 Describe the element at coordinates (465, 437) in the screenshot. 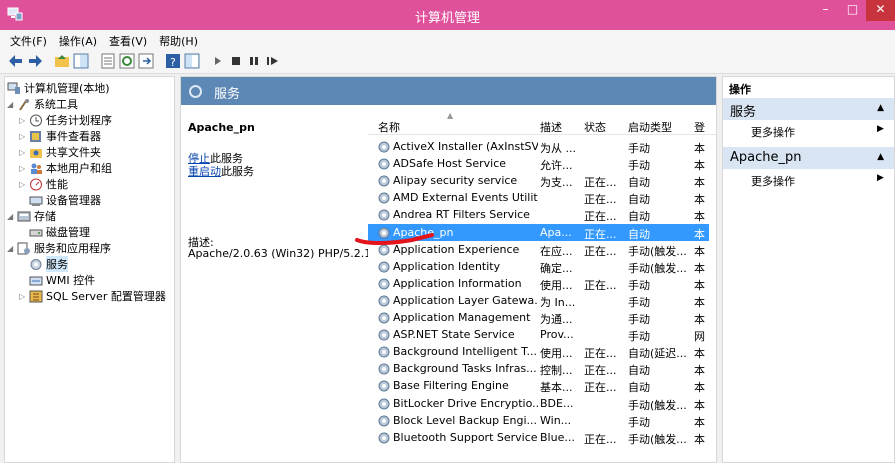

I see `service-name: Bluetooth Support Service` at that location.